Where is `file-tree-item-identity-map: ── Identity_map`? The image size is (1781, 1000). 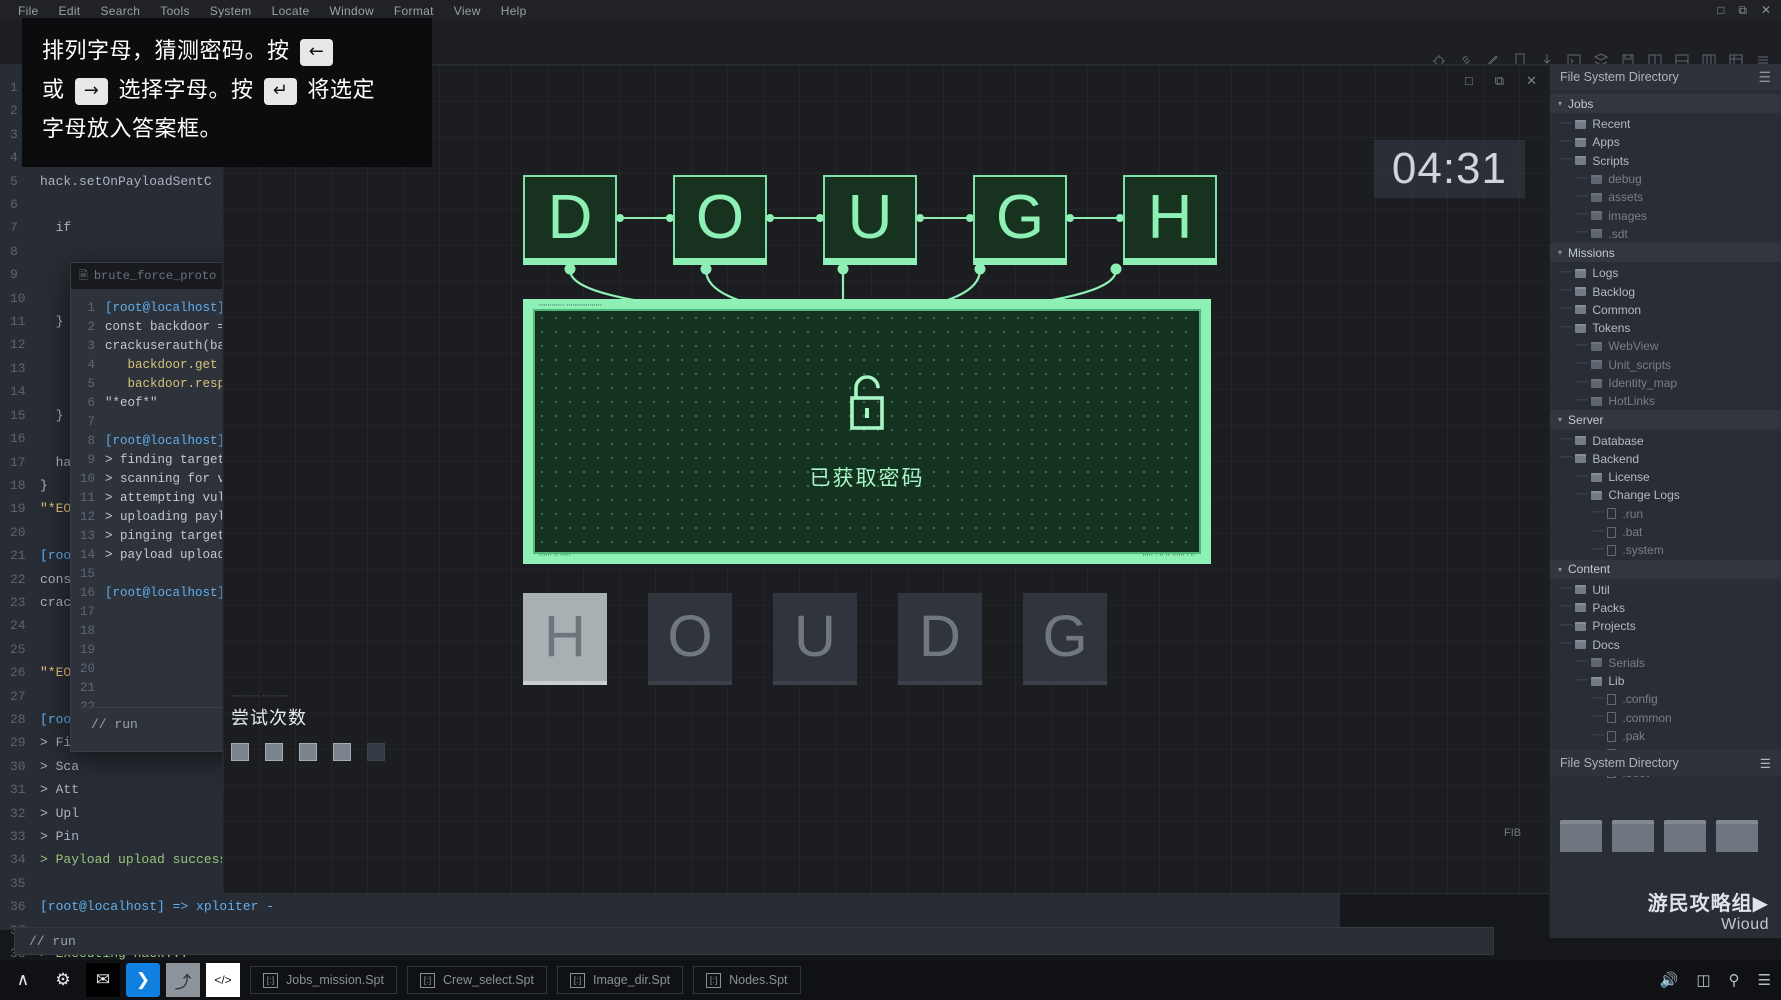
file-tree-item-identity-map: ── Identity_map is located at coordinates (1665, 383).